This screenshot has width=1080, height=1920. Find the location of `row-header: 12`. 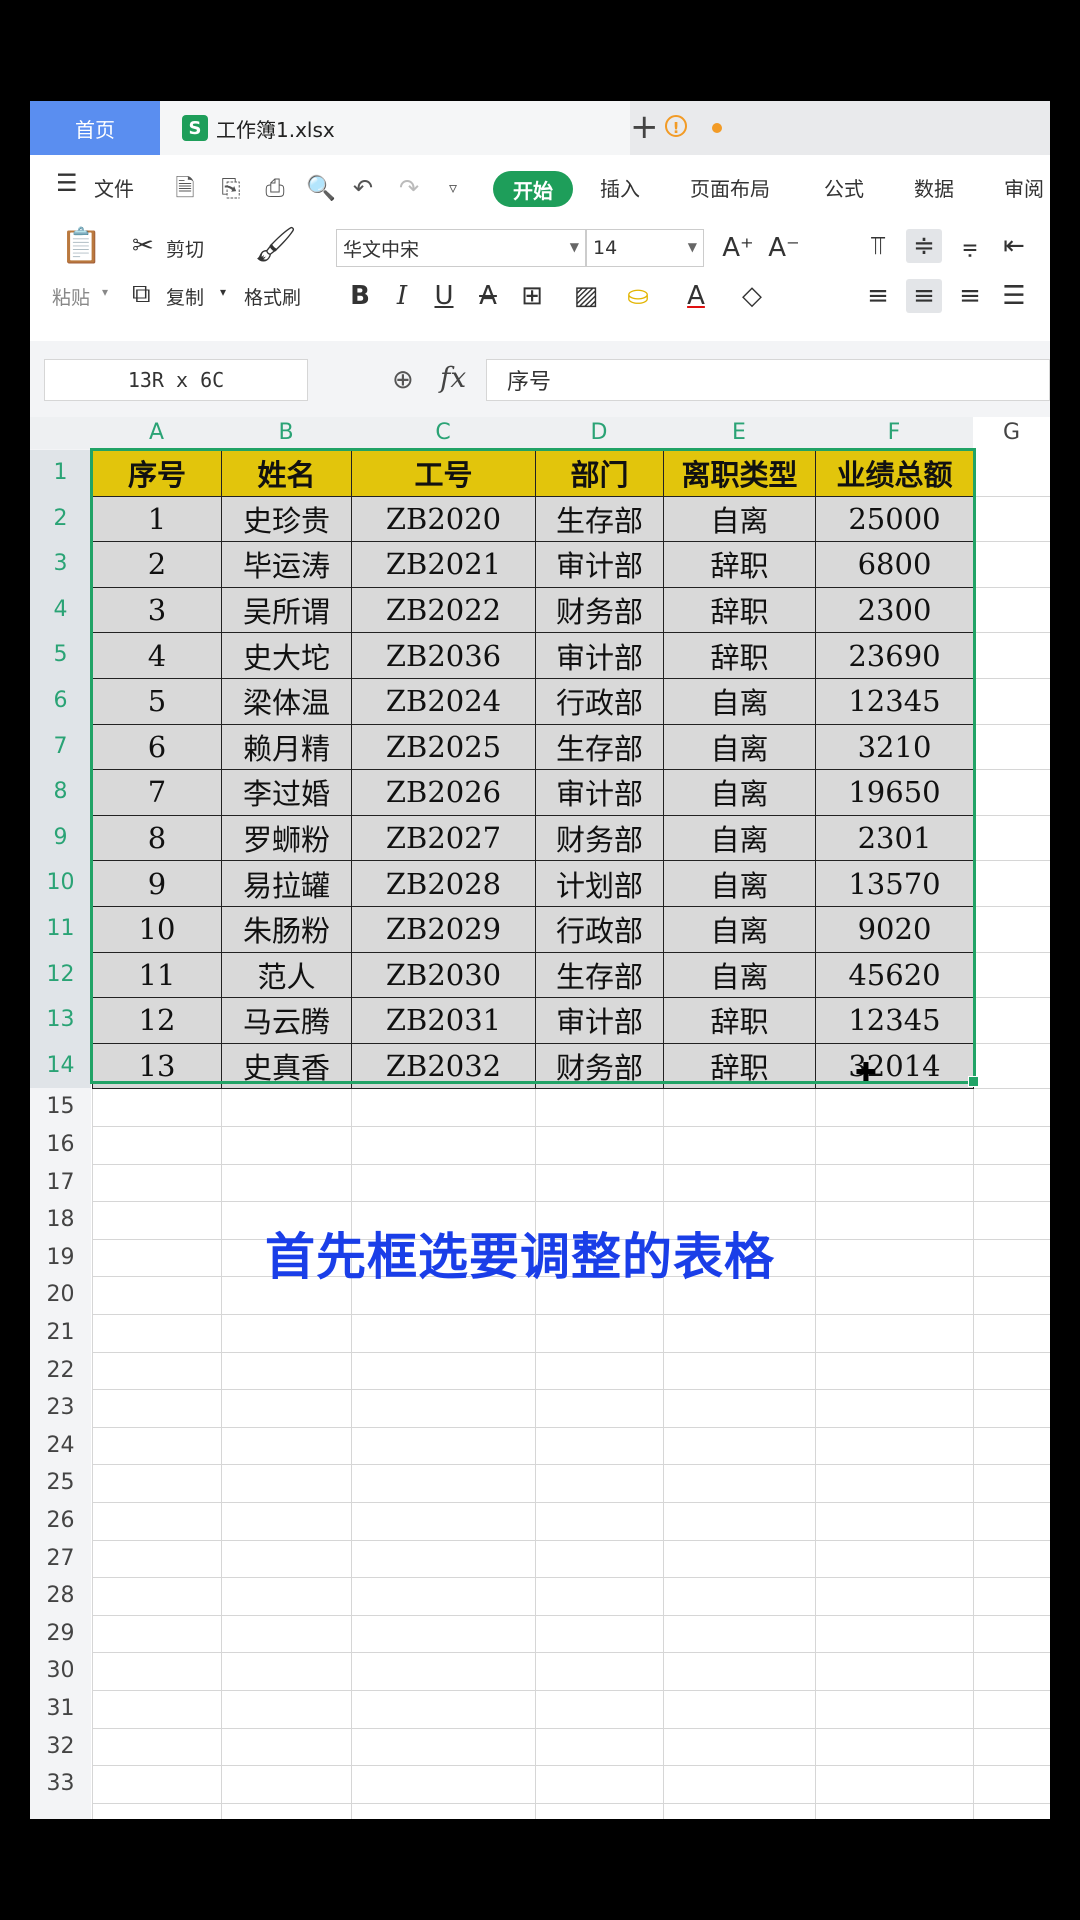

row-header: 12 is located at coordinates (60, 974).